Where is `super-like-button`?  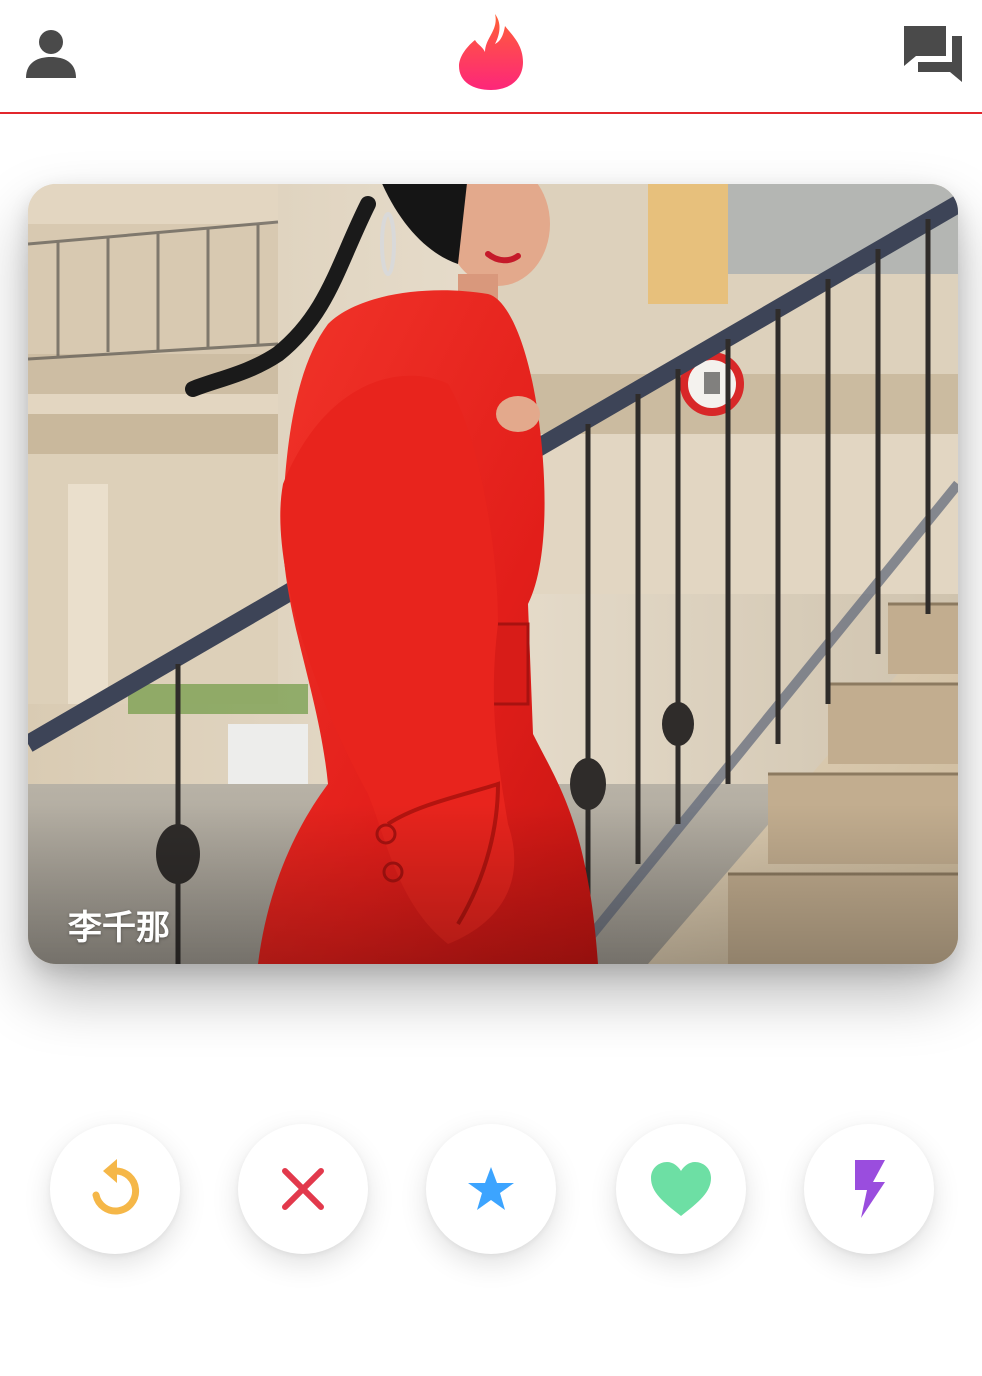
super-like-button is located at coordinates (491, 1189).